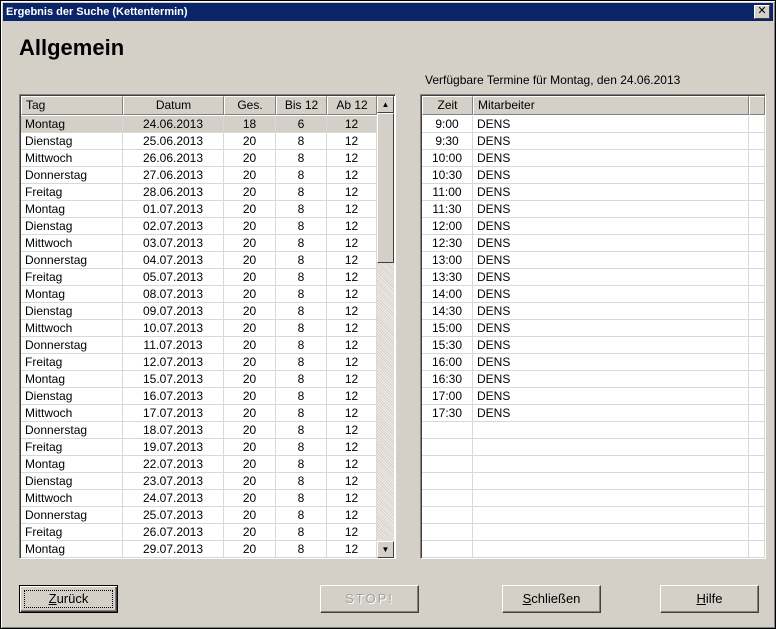 This screenshot has height=629, width=776. What do you see at coordinates (199, 379) in the screenshot?
I see `table-row: Montag 15.07.2013 20 8 12` at bounding box center [199, 379].